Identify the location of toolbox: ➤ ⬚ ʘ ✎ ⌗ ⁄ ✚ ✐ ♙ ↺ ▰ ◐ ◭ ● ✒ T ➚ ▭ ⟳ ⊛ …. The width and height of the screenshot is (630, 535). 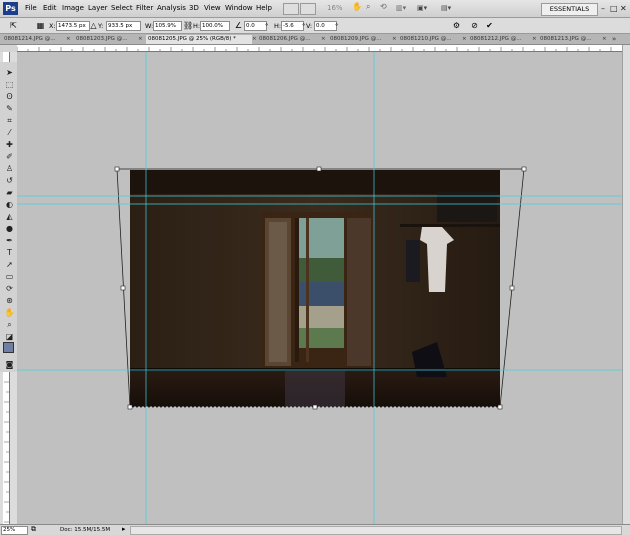
(9, 217).